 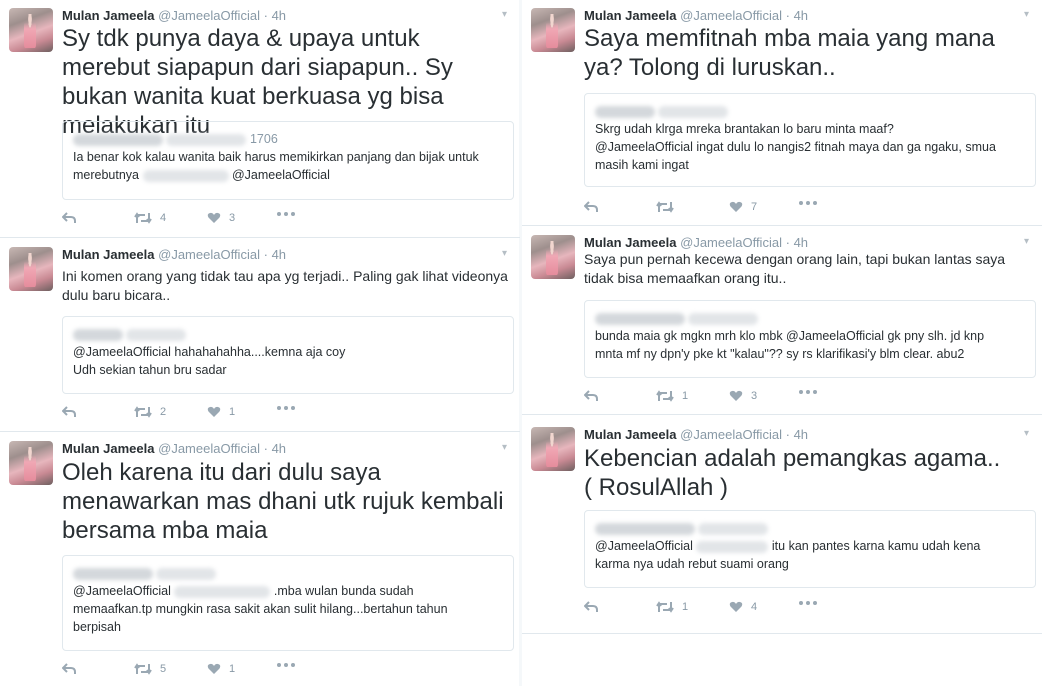 I want to click on quoted-text: @JameelaOfficial .mba wulan bunda sudah, so click(x=288, y=591).